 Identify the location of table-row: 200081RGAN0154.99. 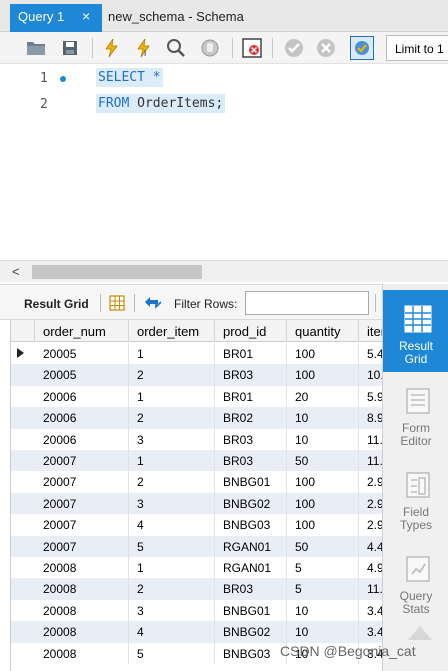
(196, 568).